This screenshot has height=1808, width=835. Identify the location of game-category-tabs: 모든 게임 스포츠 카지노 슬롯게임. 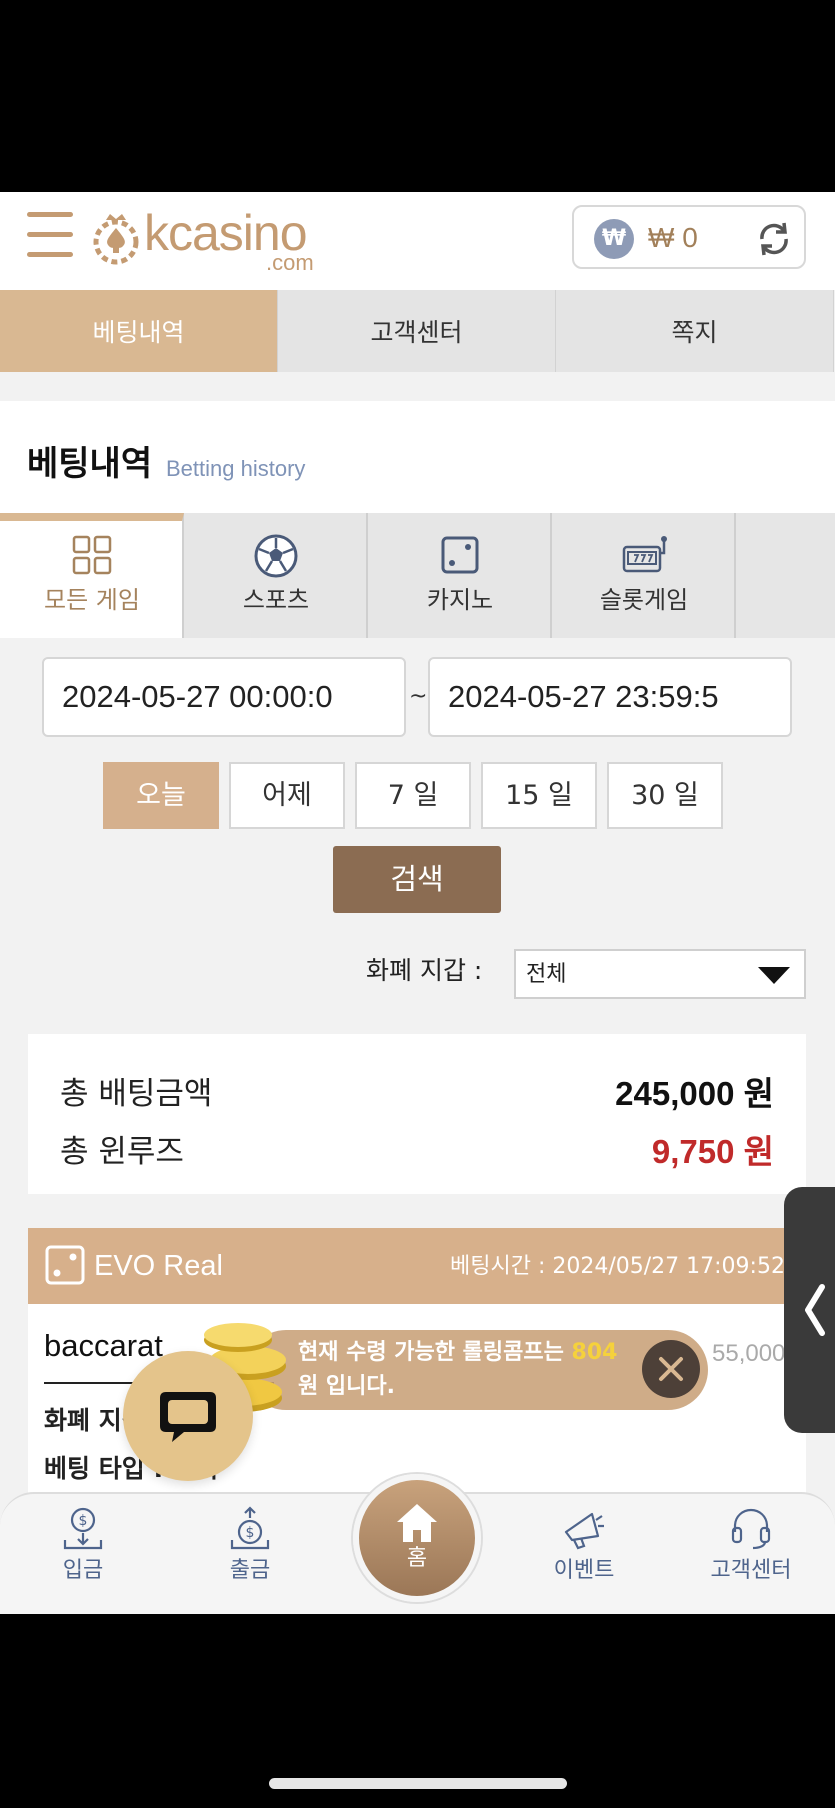
(417, 575).